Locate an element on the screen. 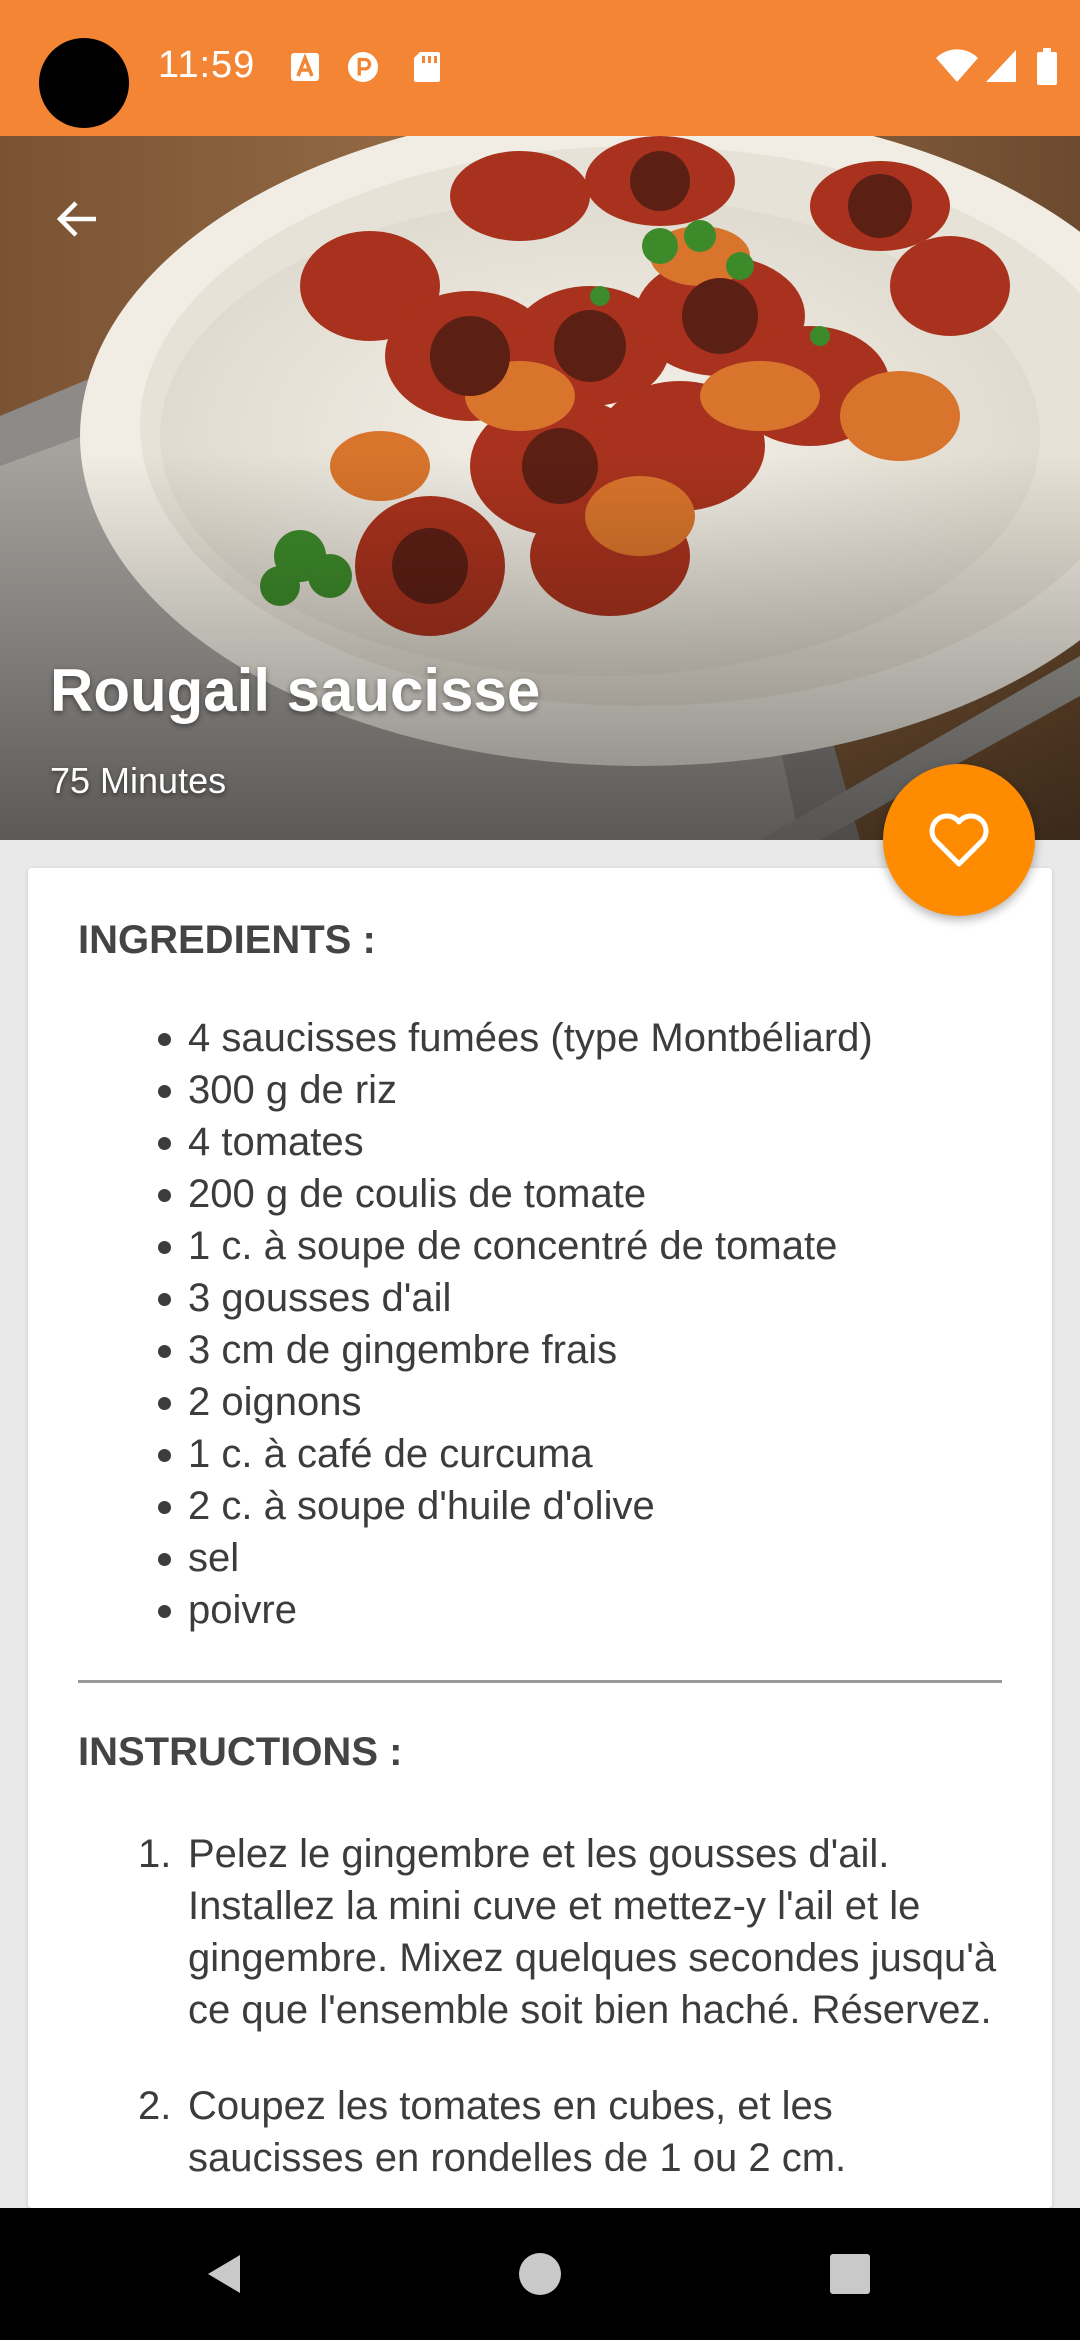  ingredient-item: 300 g de riz is located at coordinates (515, 1090).